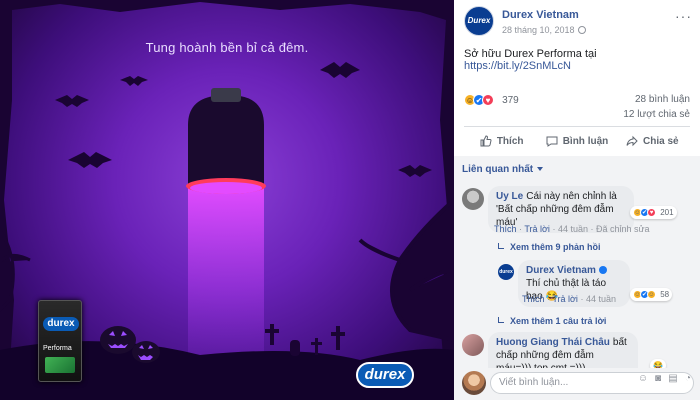 The height and width of the screenshot is (400, 700). Describe the element at coordinates (662, 99) in the screenshot. I see `comment-count-link: 28 bình luận` at that location.